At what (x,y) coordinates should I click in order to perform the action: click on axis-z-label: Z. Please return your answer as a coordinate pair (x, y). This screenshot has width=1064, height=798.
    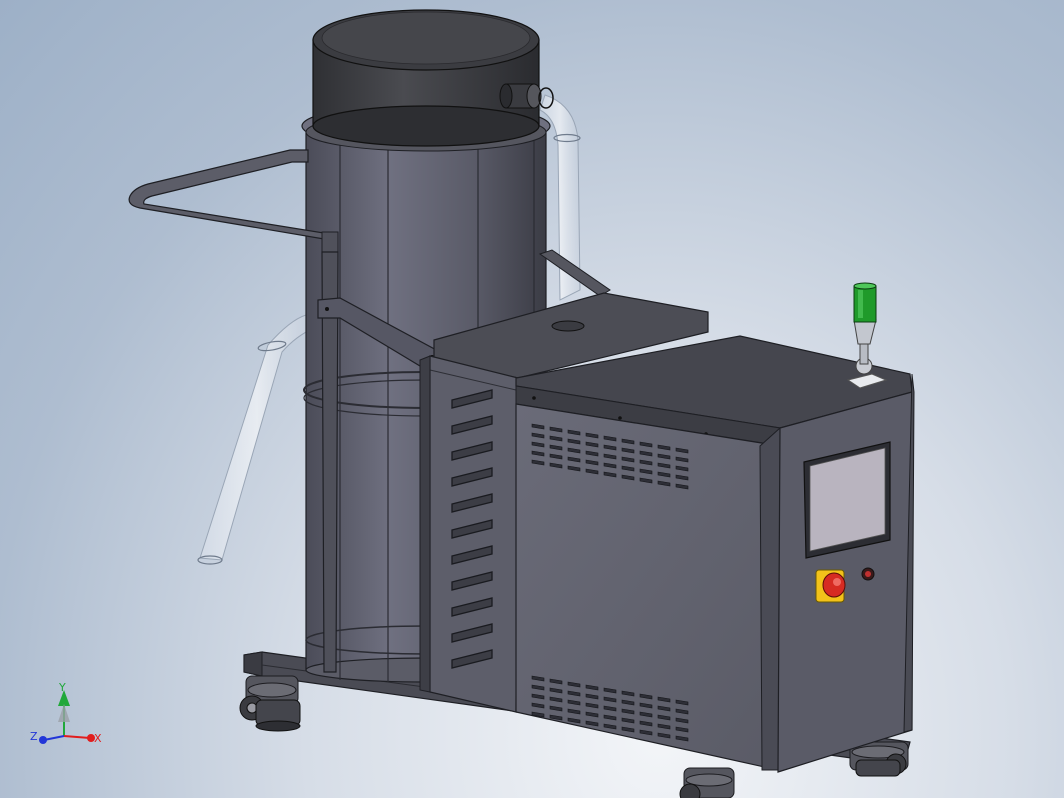
    Looking at the image, I should click on (34, 736).